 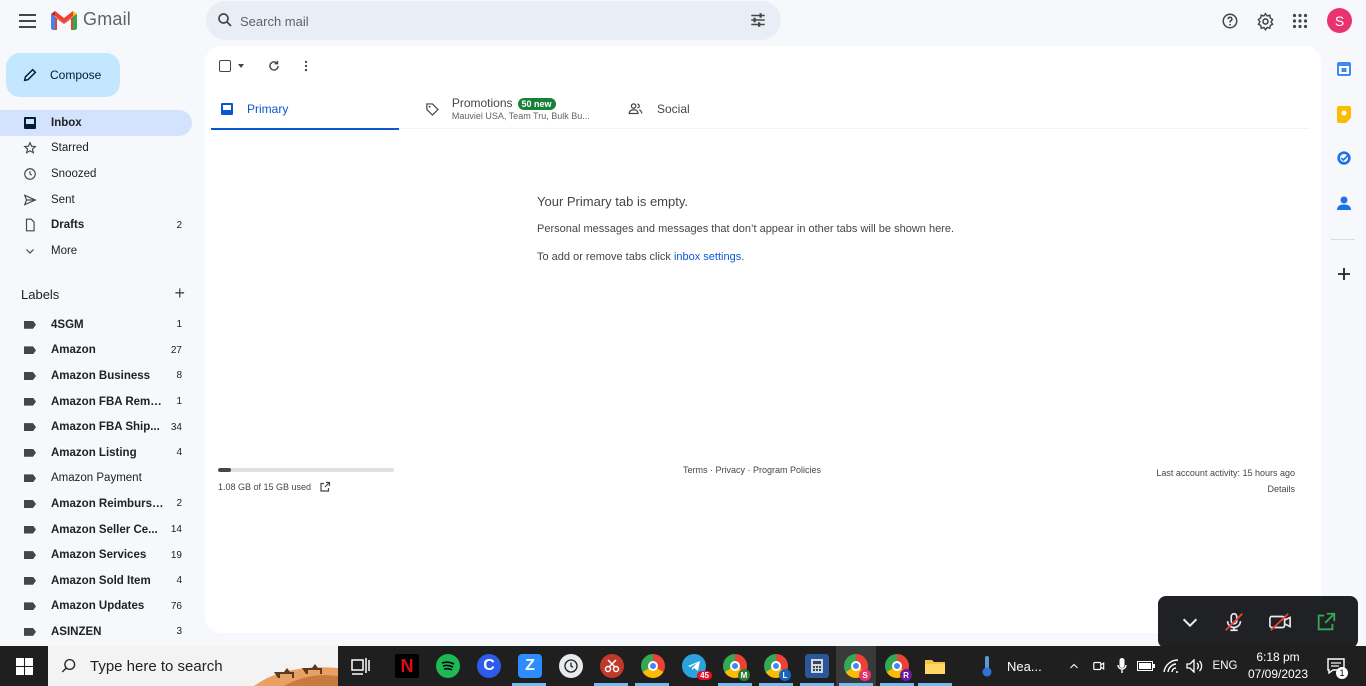 I want to click on label-item: Amazon 27, so click(x=100, y=351).